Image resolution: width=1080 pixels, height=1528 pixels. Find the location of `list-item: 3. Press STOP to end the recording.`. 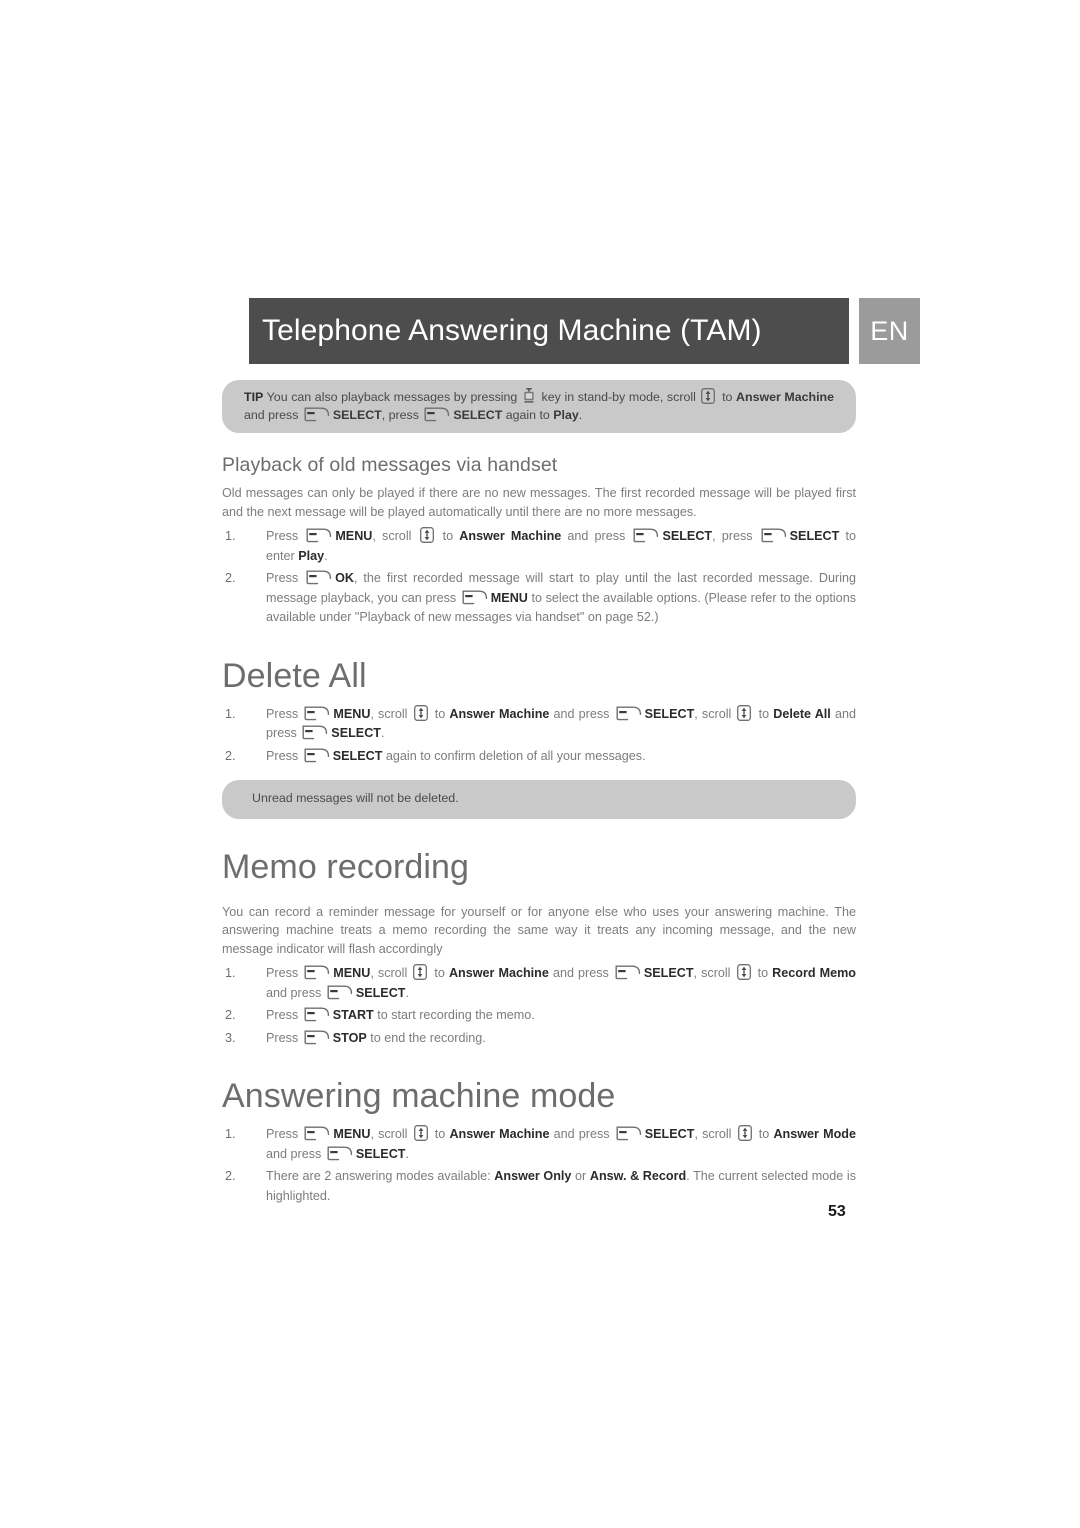

list-item: 3. Press STOP to end the recording. is located at coordinates (539, 1039).